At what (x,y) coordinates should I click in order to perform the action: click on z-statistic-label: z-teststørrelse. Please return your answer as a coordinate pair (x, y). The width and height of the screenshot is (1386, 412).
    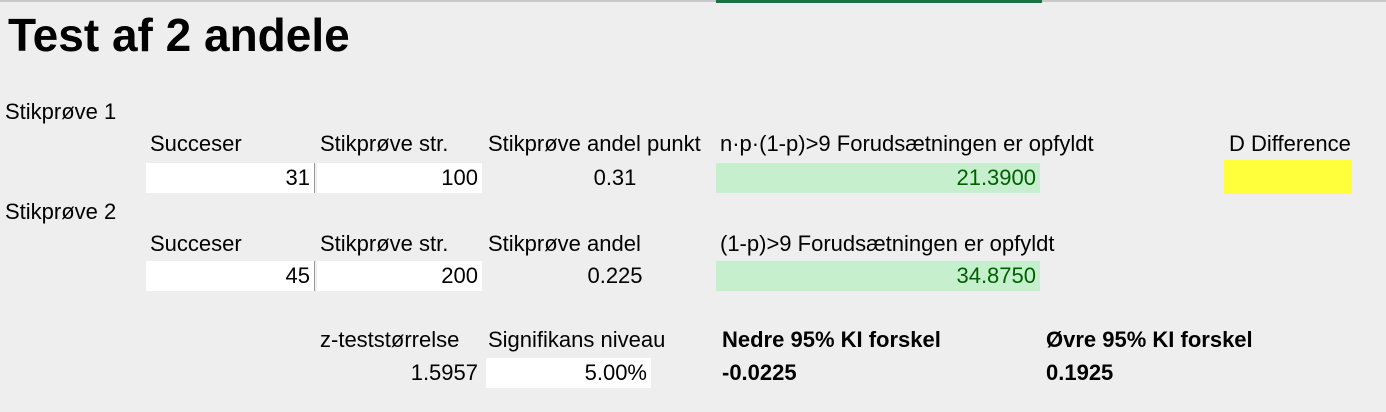
    Looking at the image, I should click on (390, 339).